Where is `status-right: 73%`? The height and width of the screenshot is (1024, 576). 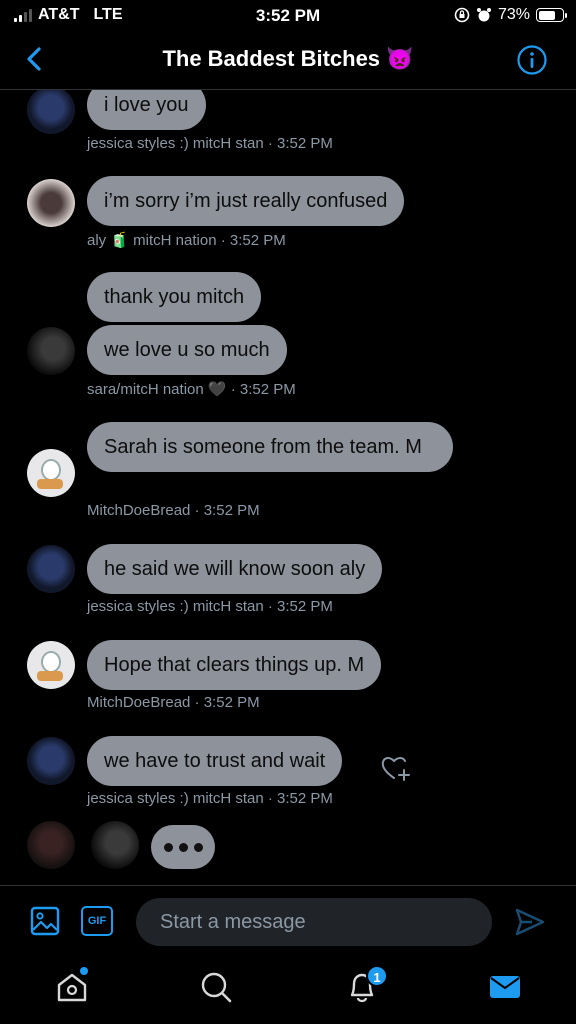 status-right: 73% is located at coordinates (510, 15).